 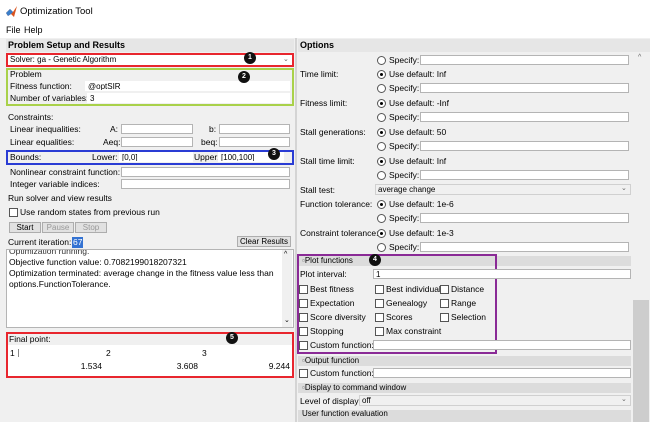 What do you see at coordinates (105, 157) in the screenshot?
I see `lower-label: Lower:` at bounding box center [105, 157].